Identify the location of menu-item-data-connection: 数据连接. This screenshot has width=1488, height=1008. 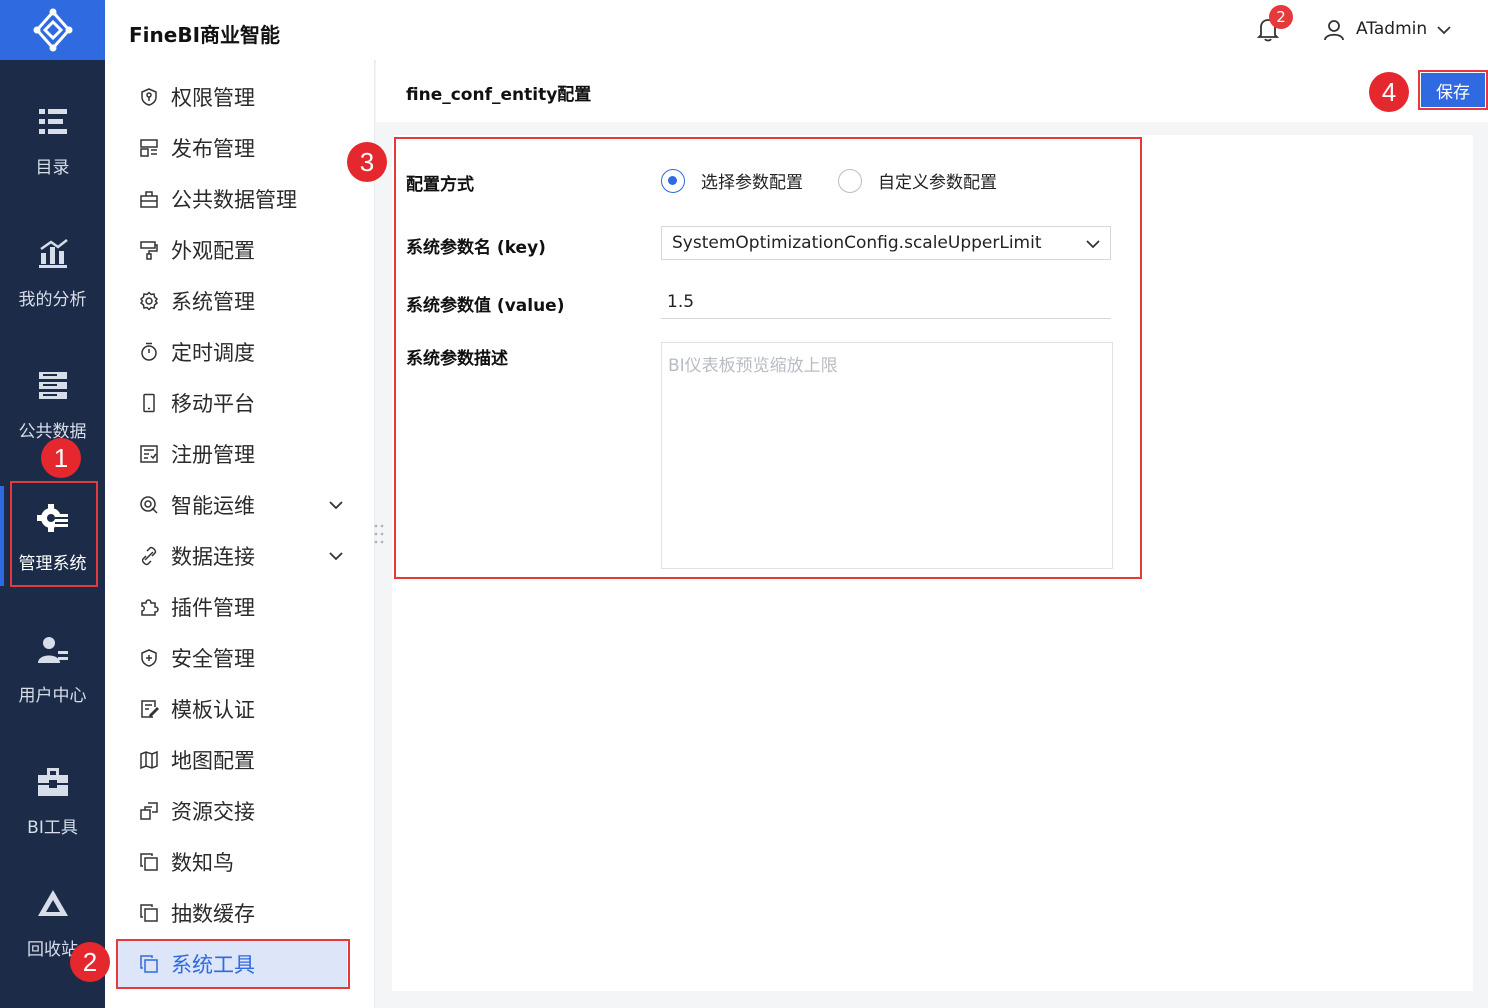
(232, 556).